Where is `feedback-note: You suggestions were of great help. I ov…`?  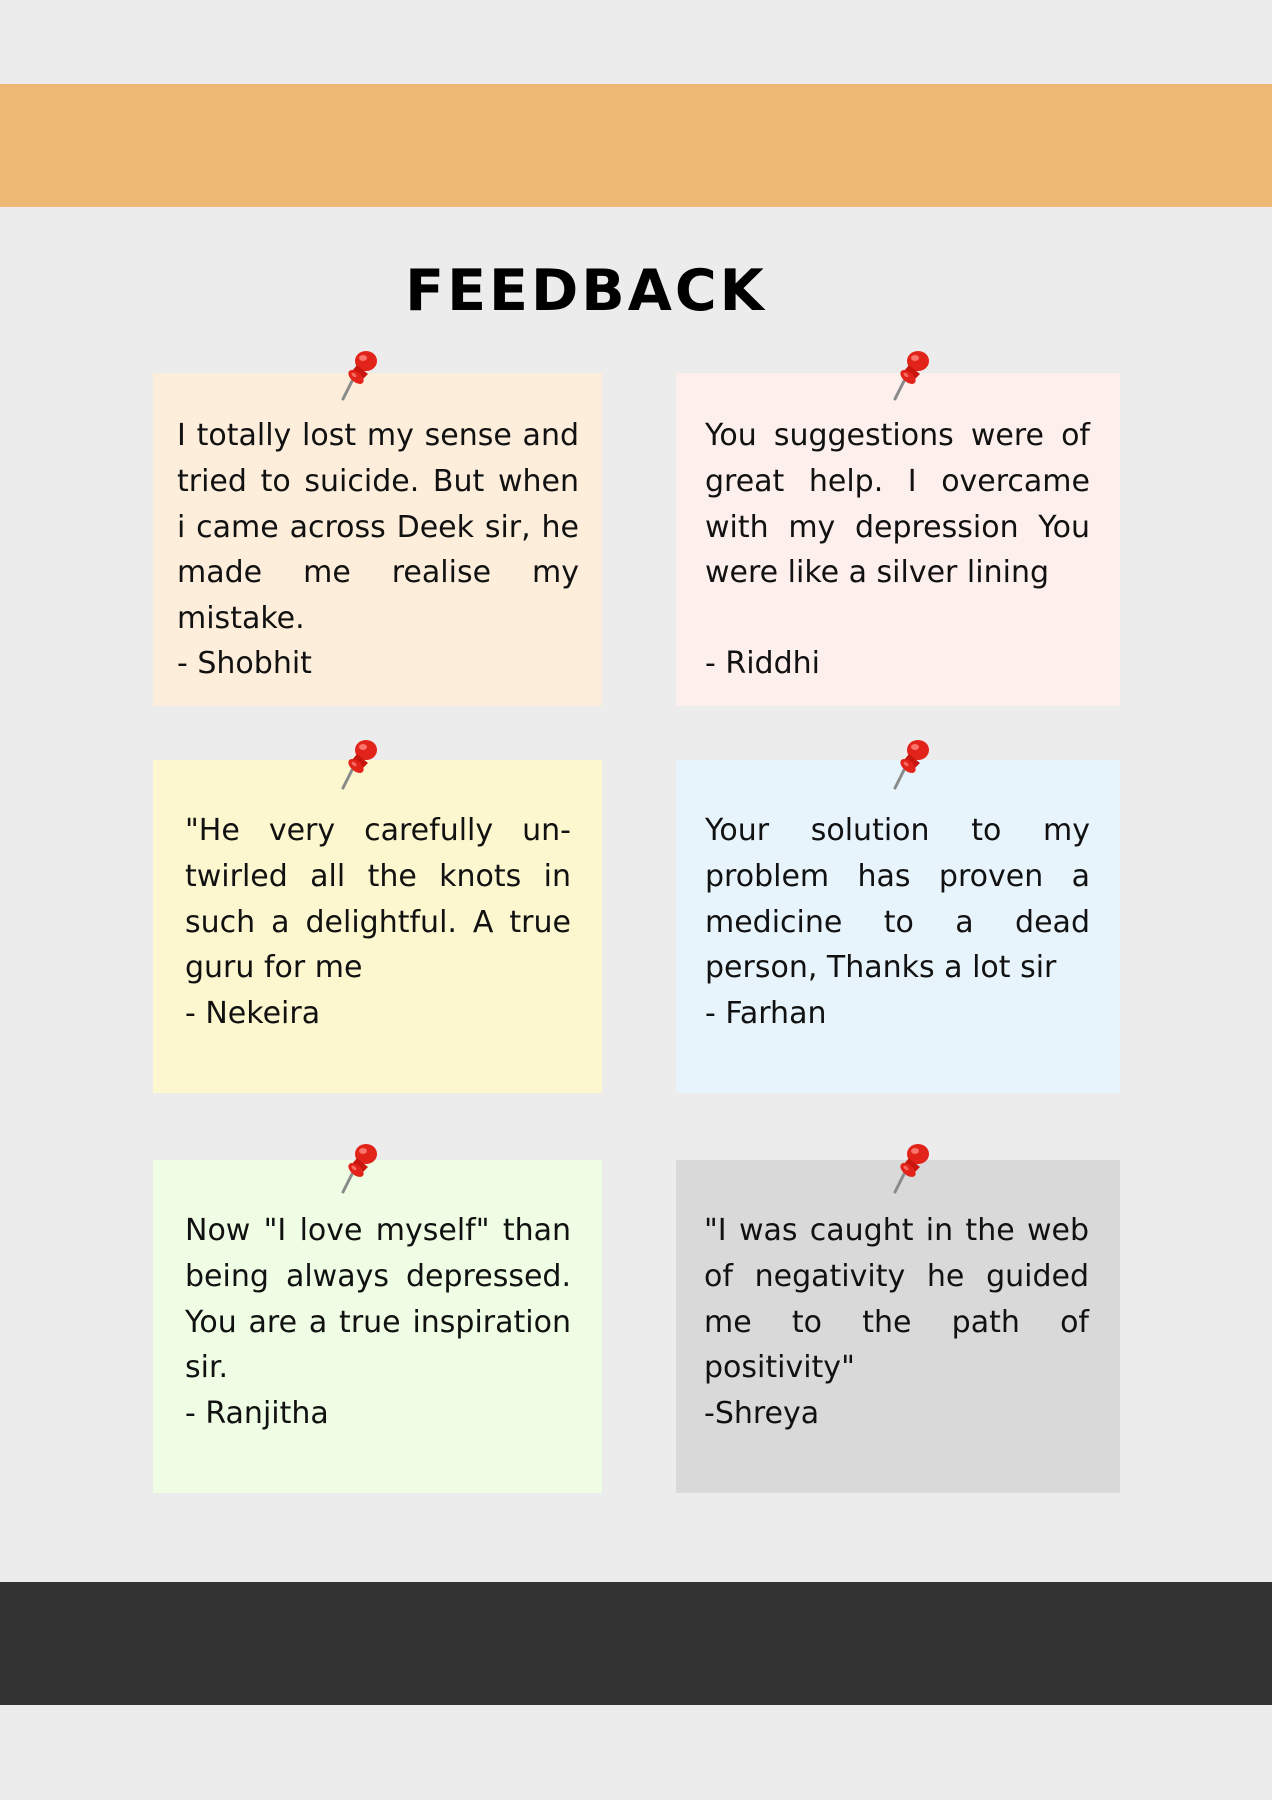 feedback-note: You suggestions were of great help. I ov… is located at coordinates (898, 539).